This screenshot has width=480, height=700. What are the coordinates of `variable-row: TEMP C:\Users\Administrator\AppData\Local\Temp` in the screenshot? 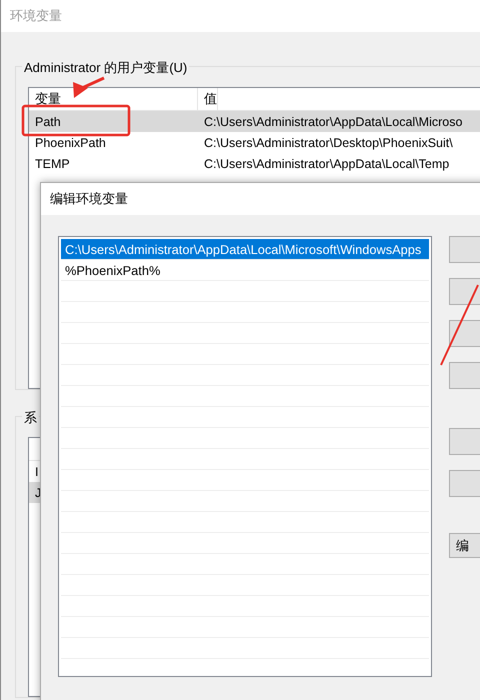 It's located at (254, 163).